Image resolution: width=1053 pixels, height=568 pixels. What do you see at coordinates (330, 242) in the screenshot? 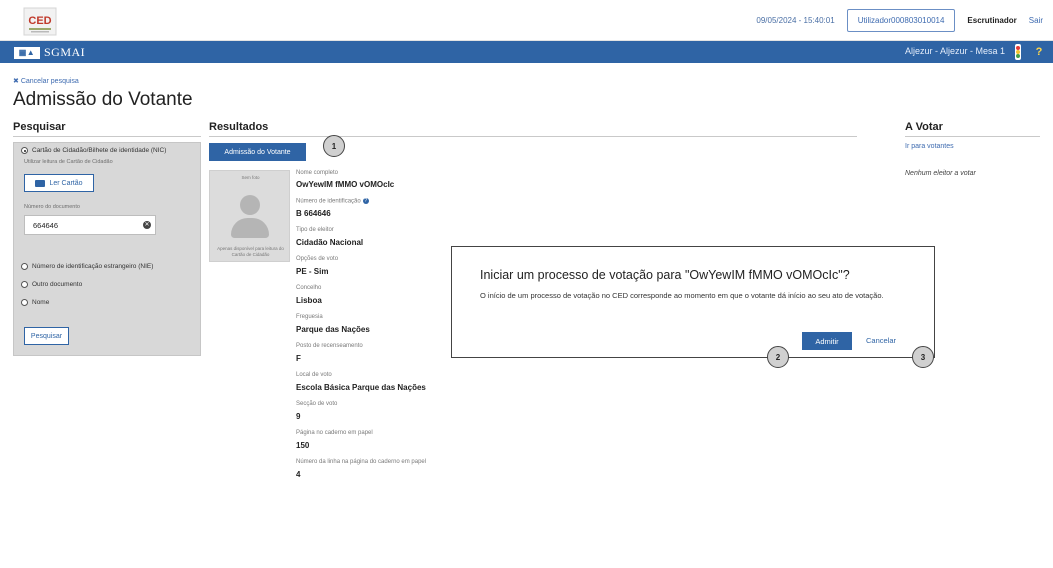
I see `field-value-voter-type: Cidadão Nacional` at bounding box center [330, 242].